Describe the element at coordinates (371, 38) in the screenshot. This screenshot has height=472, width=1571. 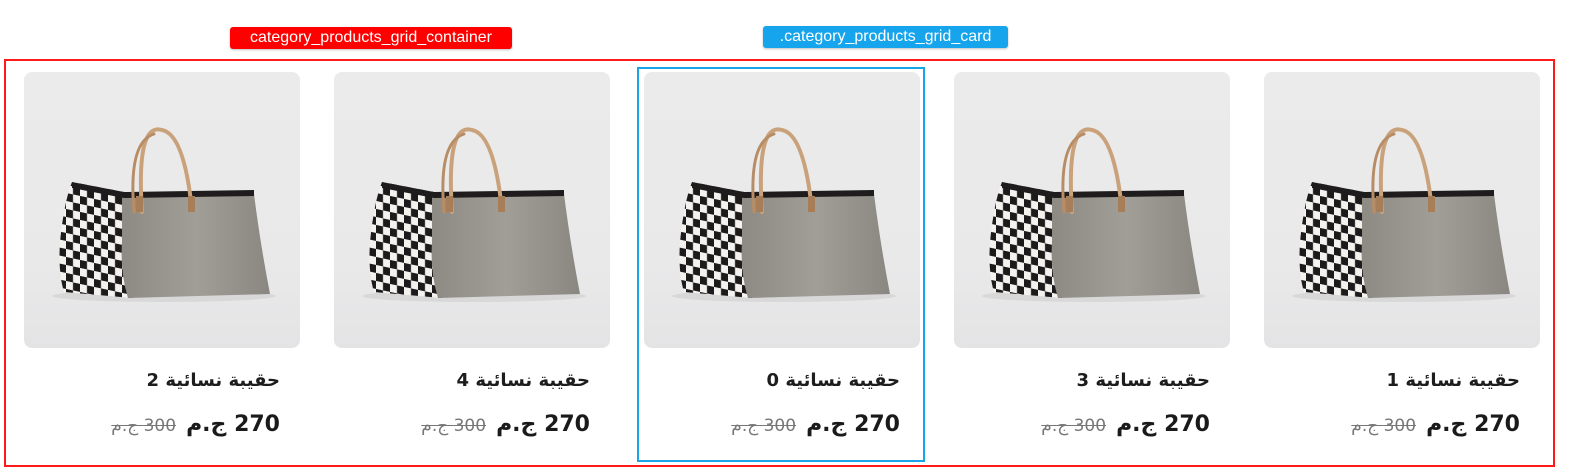
I see `container-annotation-label: category_products_grid_container` at that location.